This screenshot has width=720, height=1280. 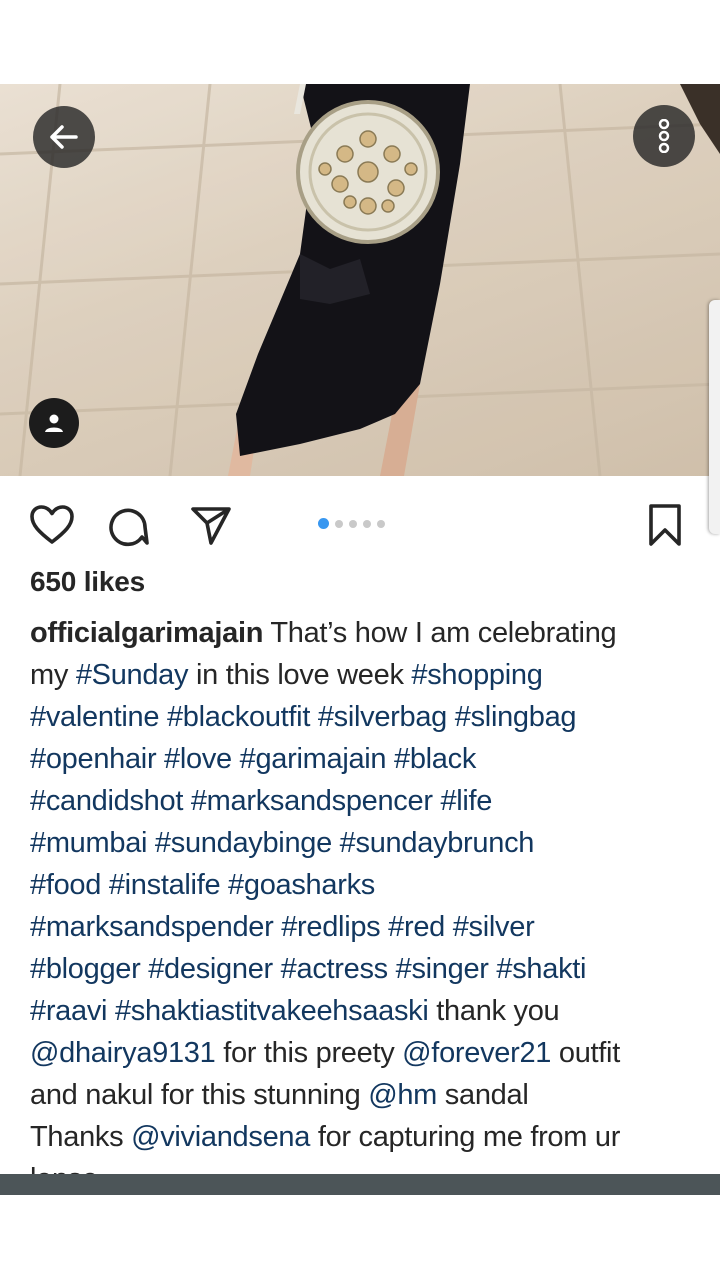 I want to click on user-tags-button, so click(x=54, y=423).